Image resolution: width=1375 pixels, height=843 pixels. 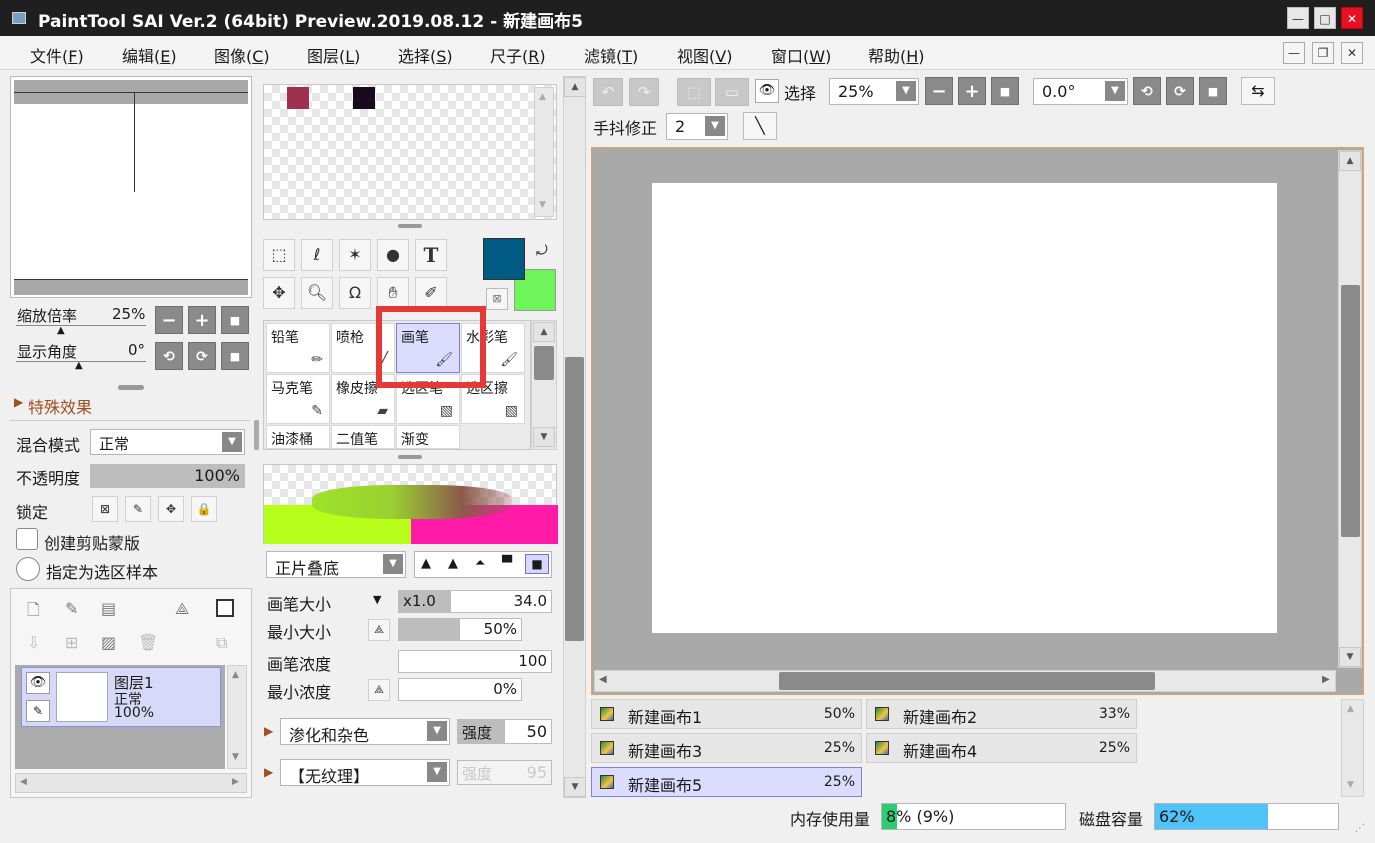 I want to click on min-density-slider: 0%, so click(x=460, y=689).